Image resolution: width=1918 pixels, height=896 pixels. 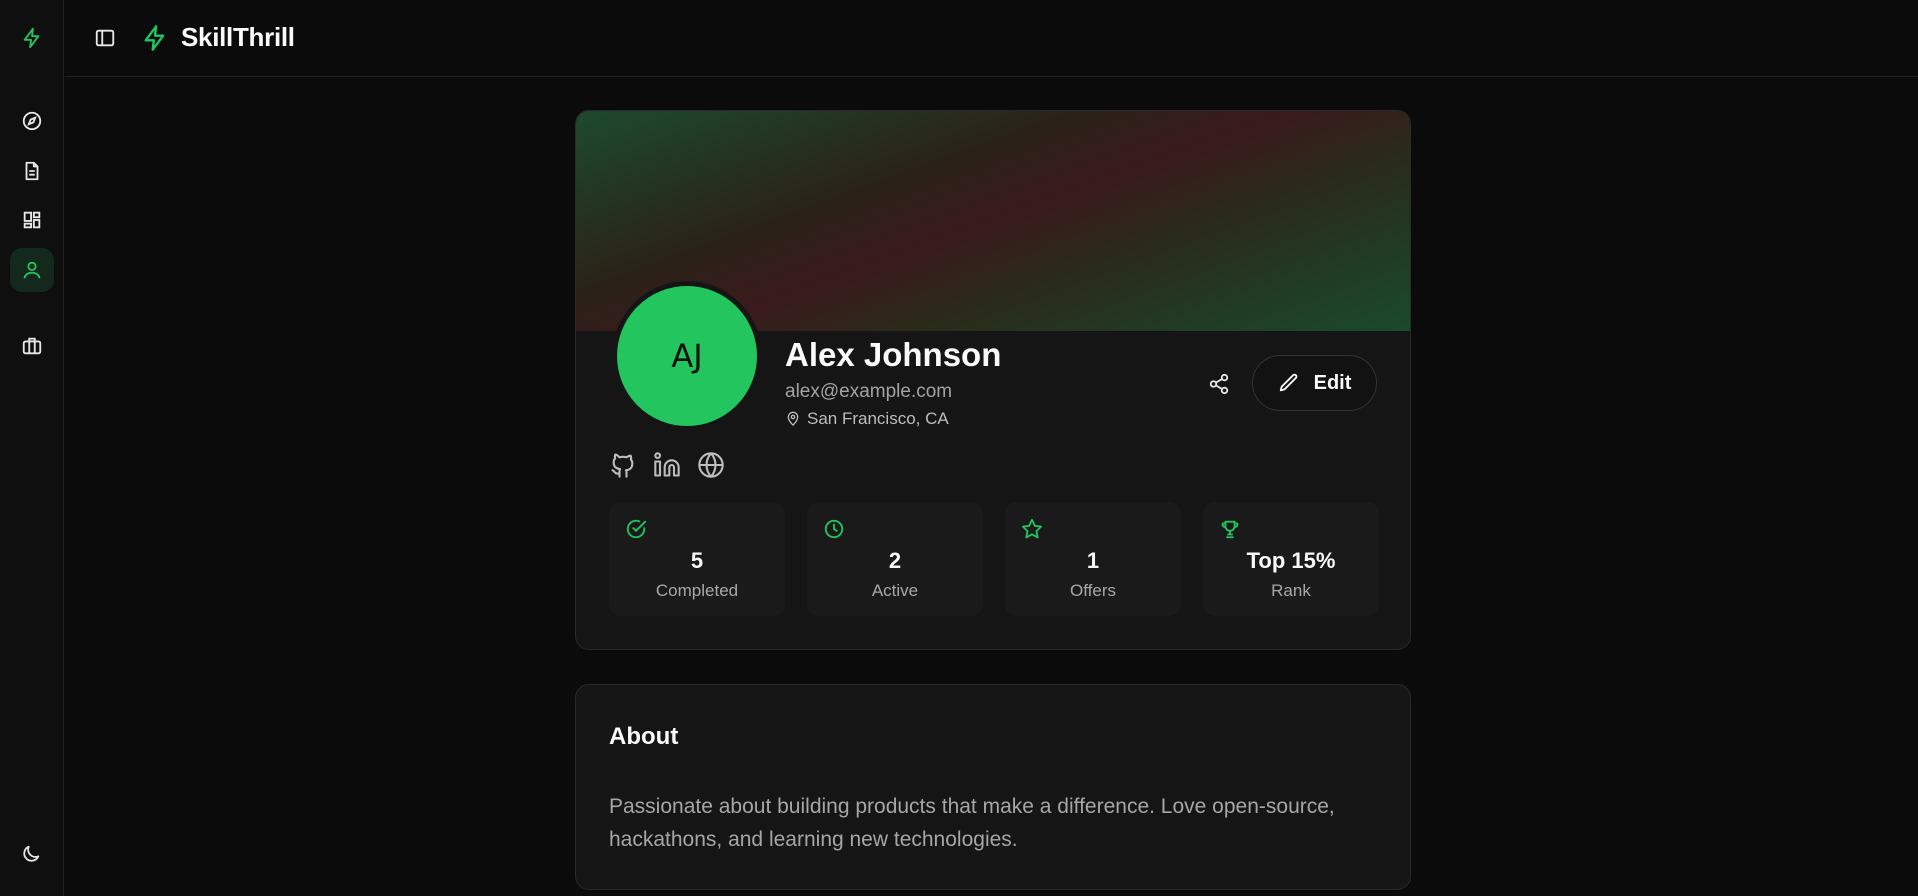 I want to click on location-text: San Francisco, CA, so click(x=878, y=418).